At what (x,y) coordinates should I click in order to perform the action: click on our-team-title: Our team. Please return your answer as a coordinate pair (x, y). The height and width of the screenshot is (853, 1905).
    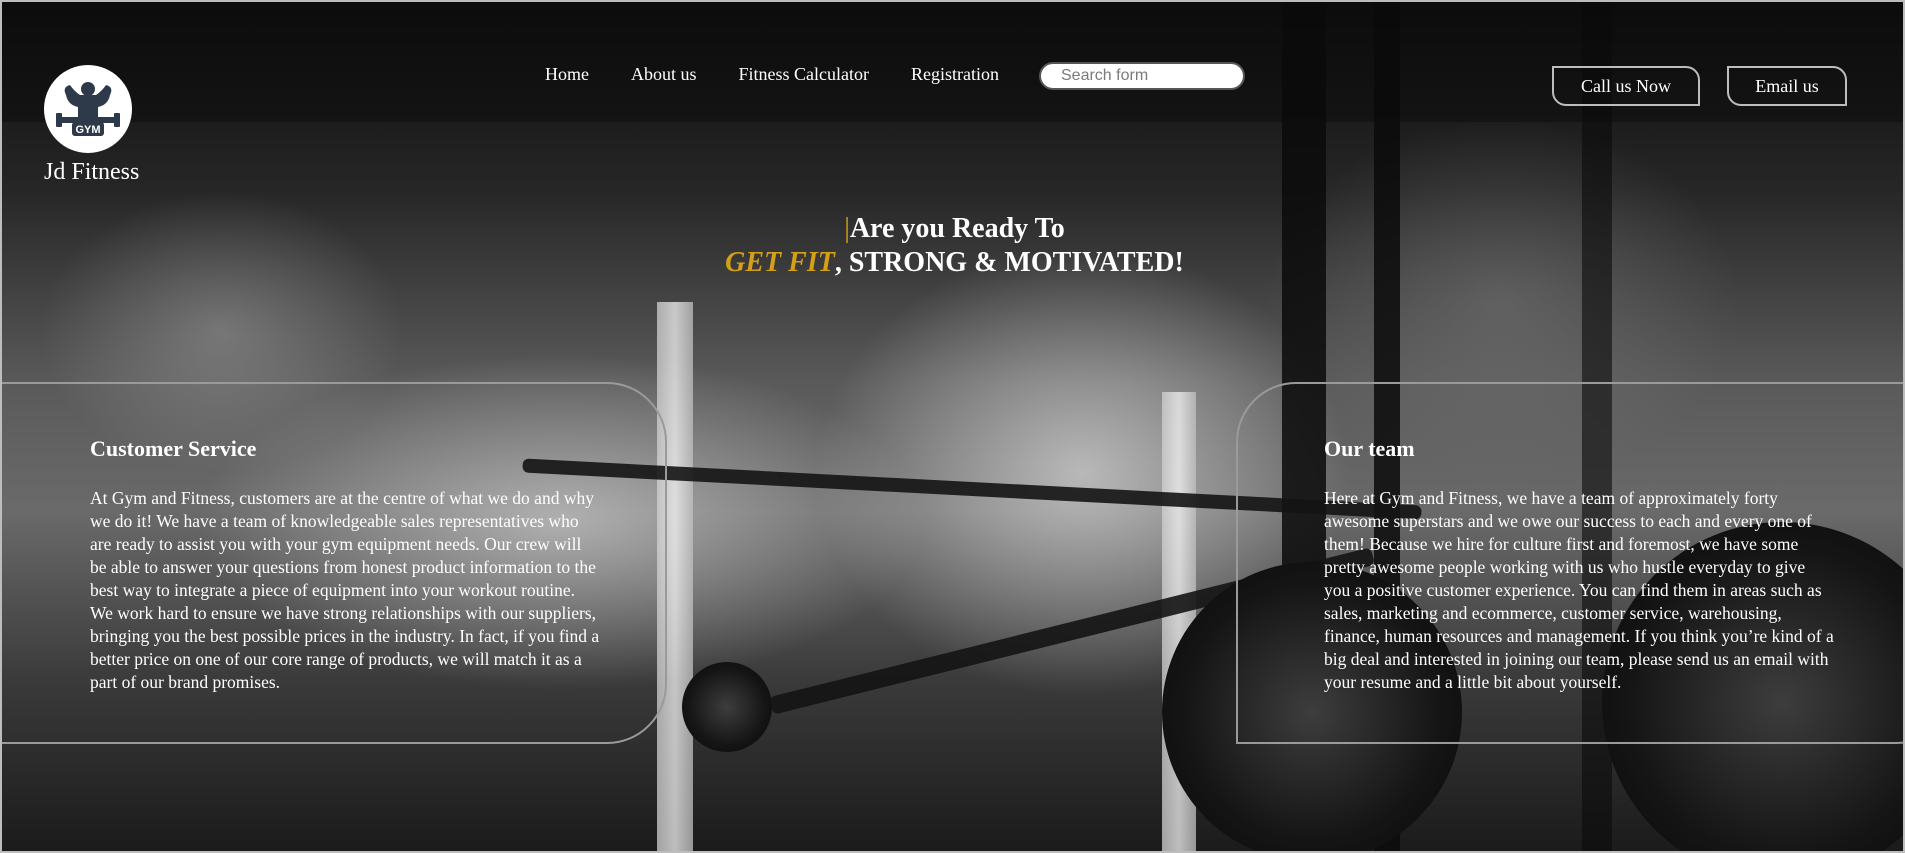
    Looking at the image, I should click on (1369, 448).